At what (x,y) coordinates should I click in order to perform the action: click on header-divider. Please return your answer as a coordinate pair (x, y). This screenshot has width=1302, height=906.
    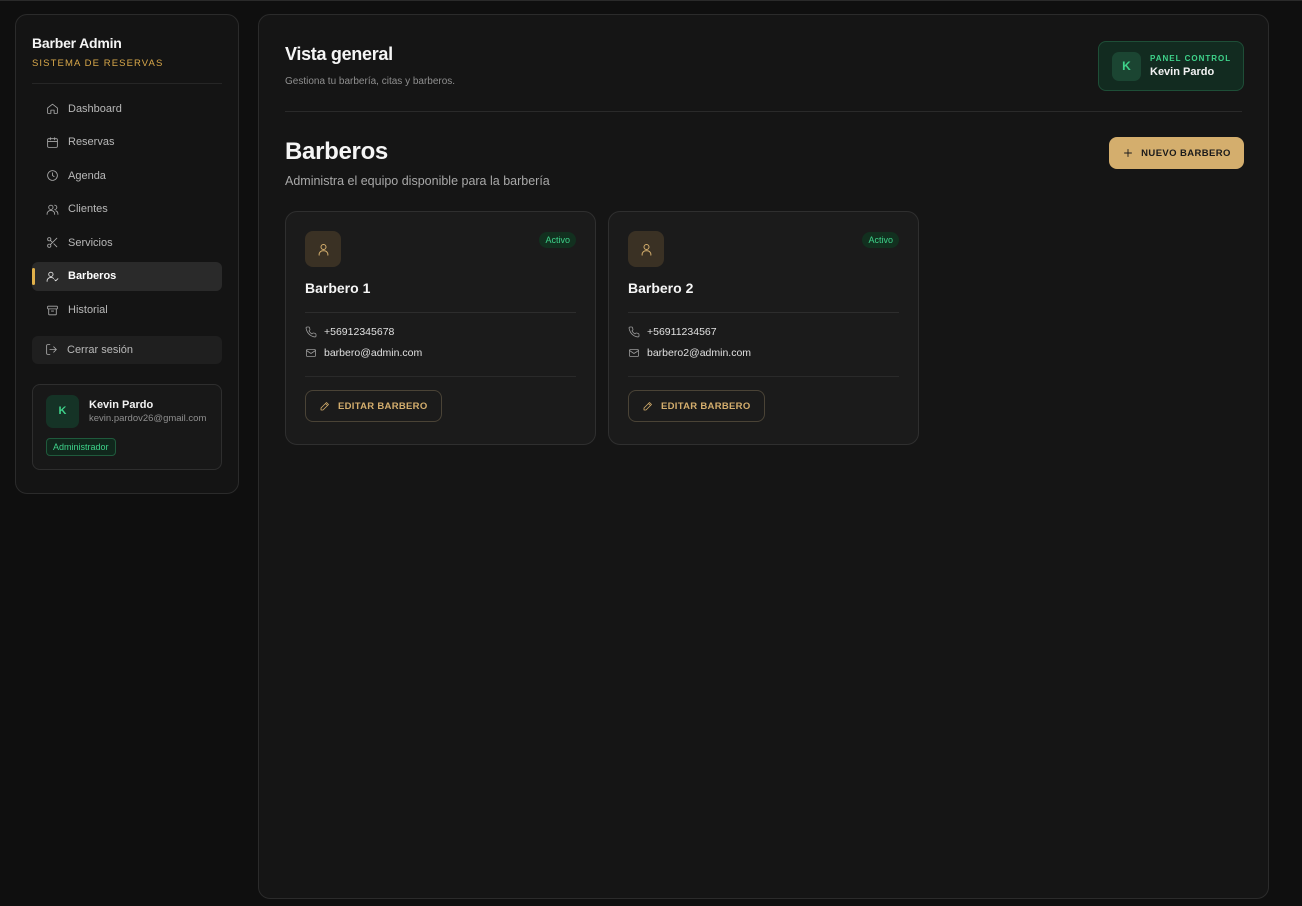
    Looking at the image, I should click on (763, 111).